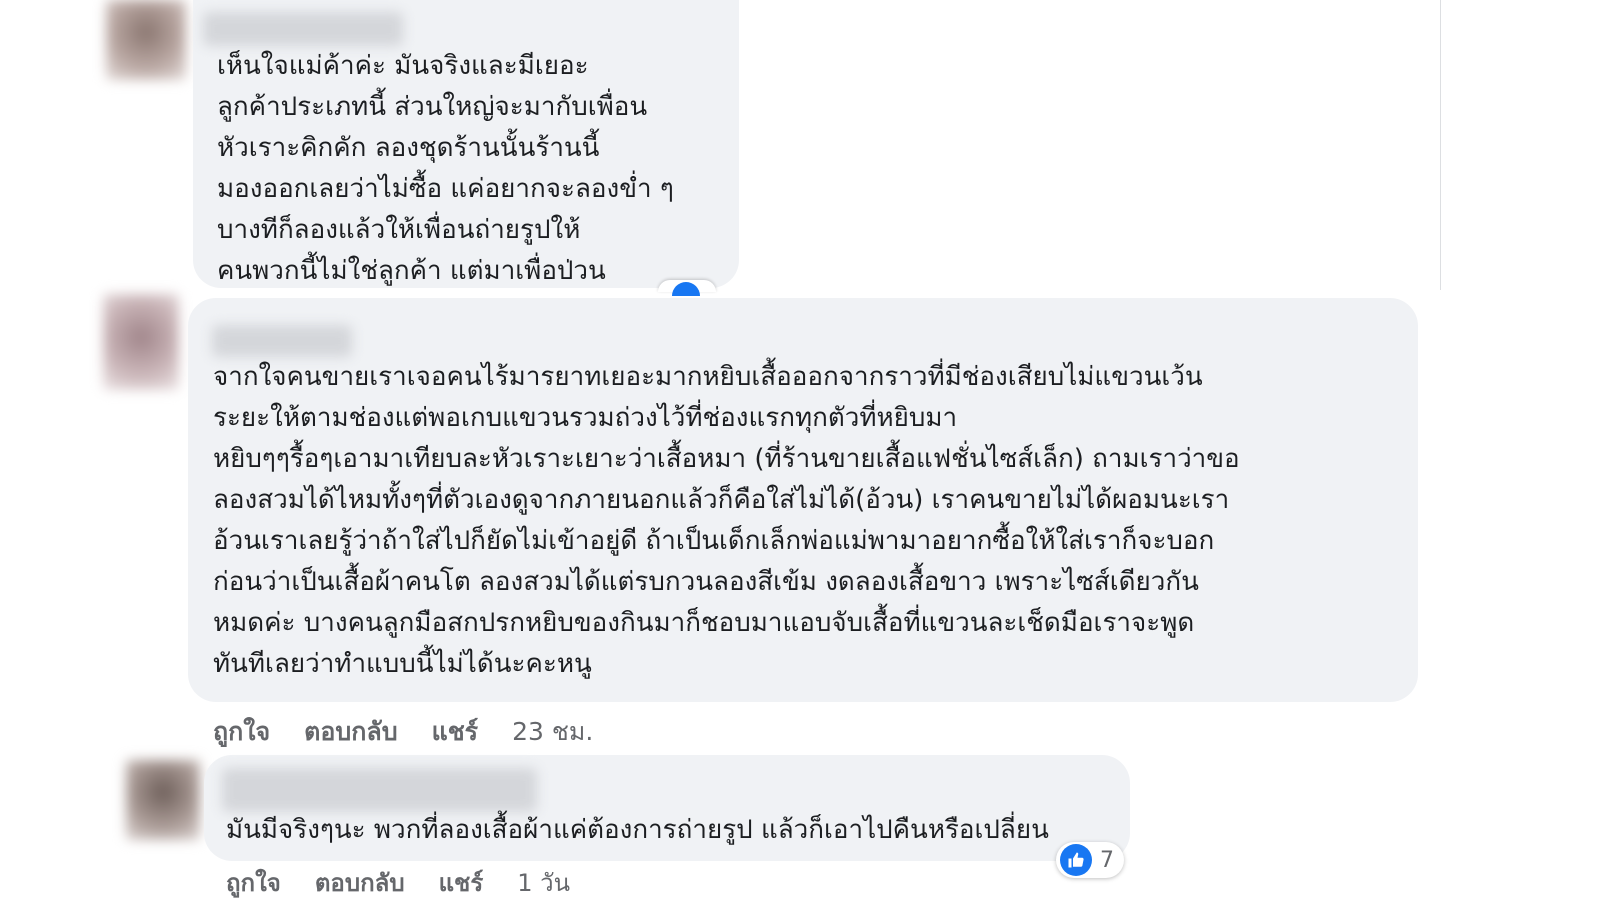  Describe the element at coordinates (1076, 860) in the screenshot. I see `thumbs-up-icon` at that location.